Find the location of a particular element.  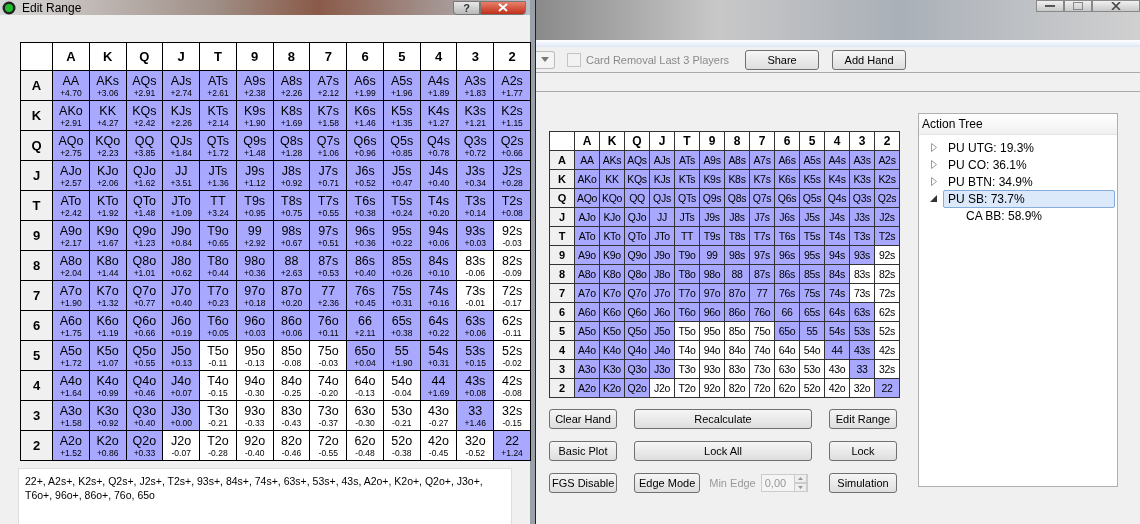

ev-value: +1.15 is located at coordinates (512, 123).